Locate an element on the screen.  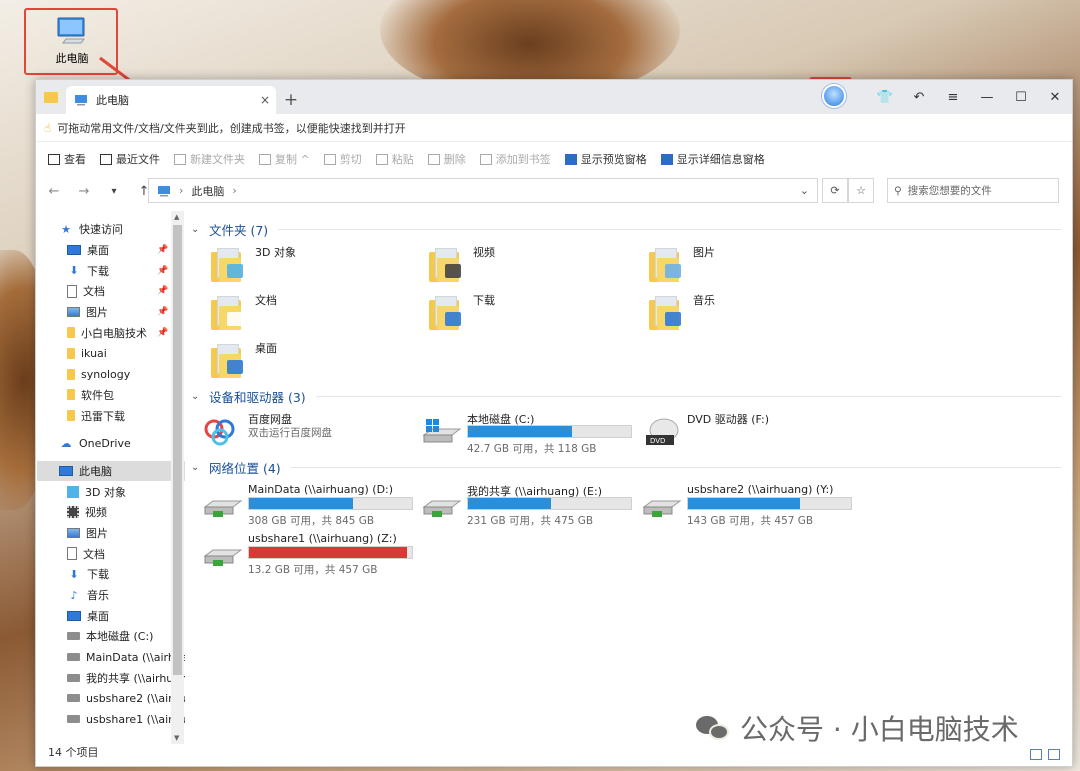
drive-name: usbshare1 (\\airhuang) (Z:) is located at coordinates (322, 538).